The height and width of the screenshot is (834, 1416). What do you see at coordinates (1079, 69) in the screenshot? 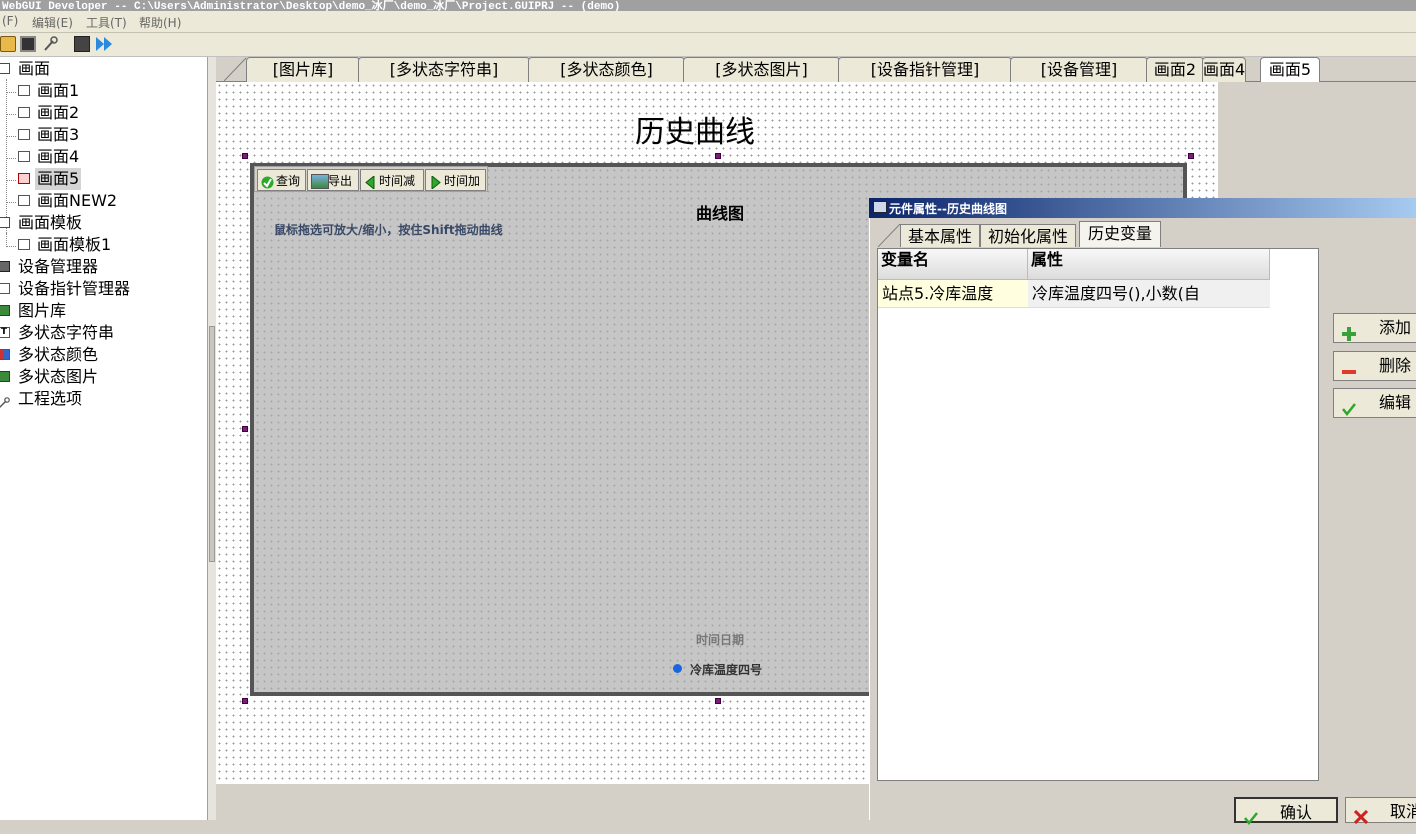
I see `tab-device-manager: [设备管理]` at bounding box center [1079, 69].